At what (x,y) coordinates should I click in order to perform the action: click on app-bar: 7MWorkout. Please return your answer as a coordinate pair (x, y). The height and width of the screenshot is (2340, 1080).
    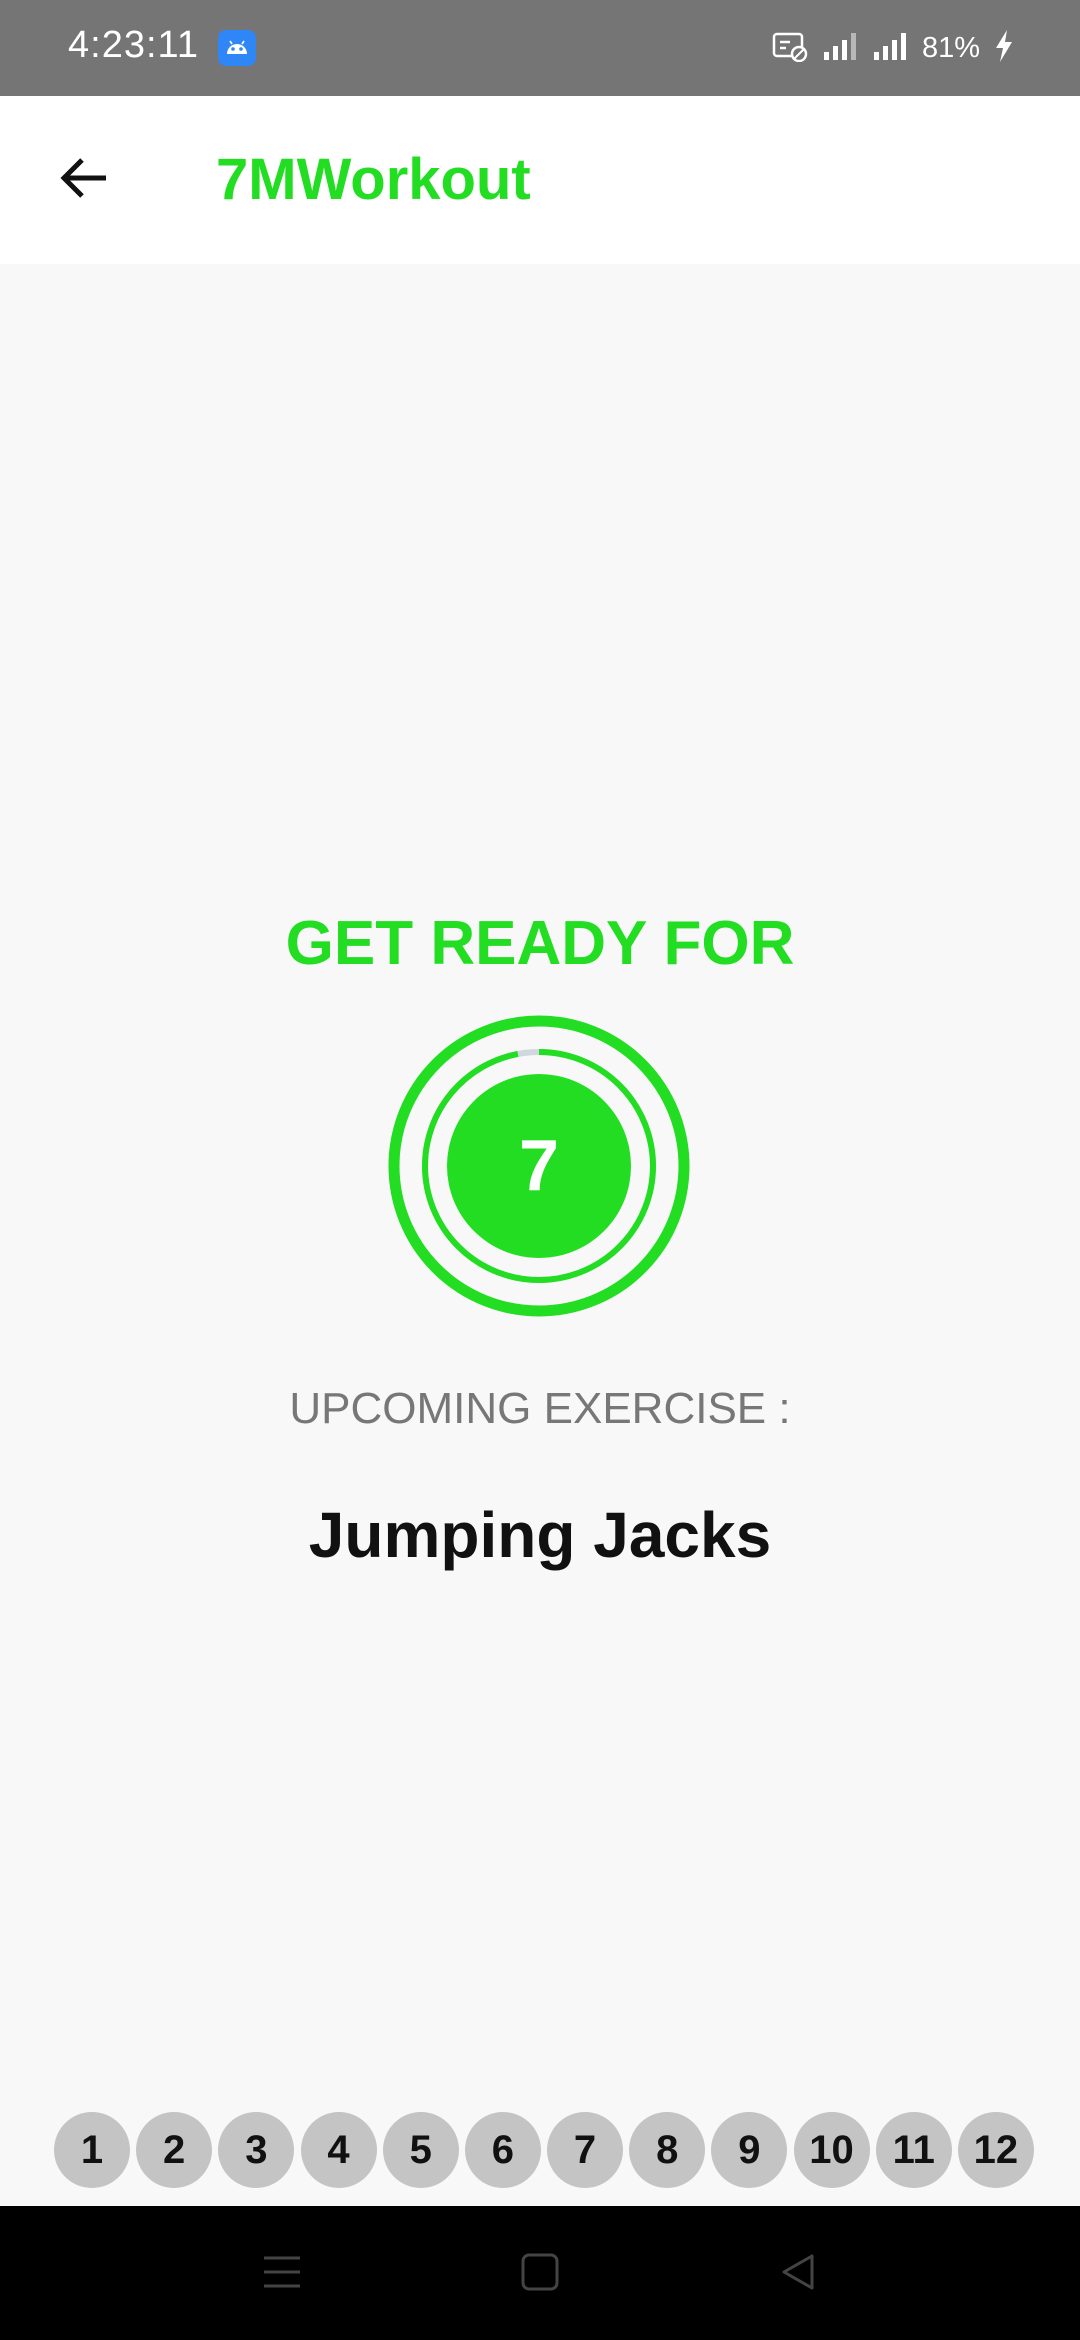
    Looking at the image, I should click on (540, 180).